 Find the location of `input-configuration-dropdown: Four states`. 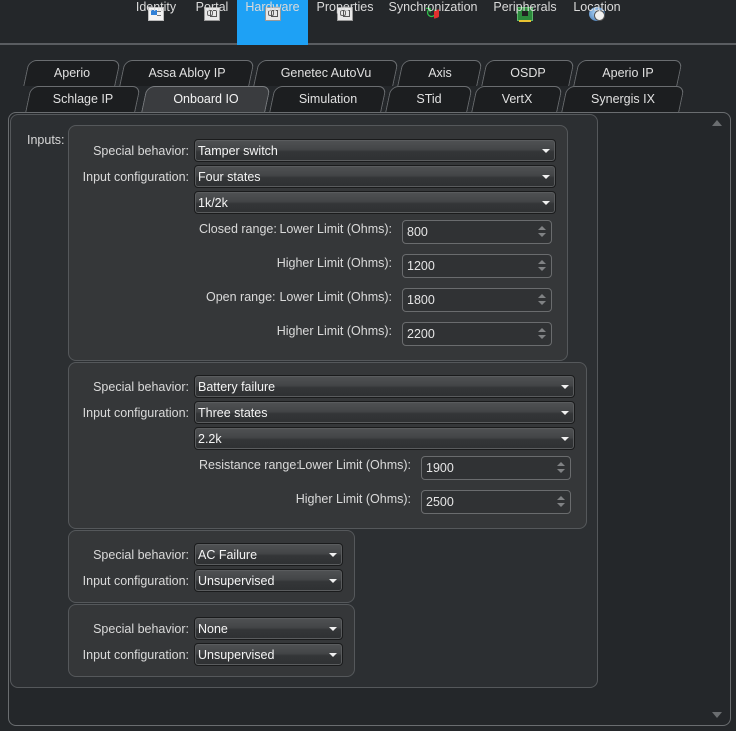

input-configuration-dropdown: Four states is located at coordinates (375, 176).